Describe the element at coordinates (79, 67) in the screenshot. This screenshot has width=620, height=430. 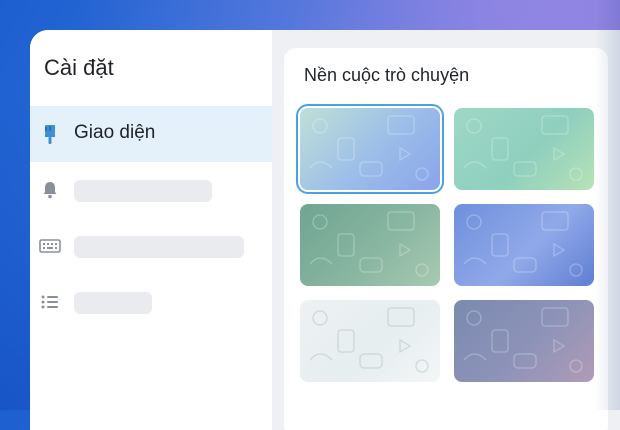
I see `settings-title: Cài đặt` at that location.